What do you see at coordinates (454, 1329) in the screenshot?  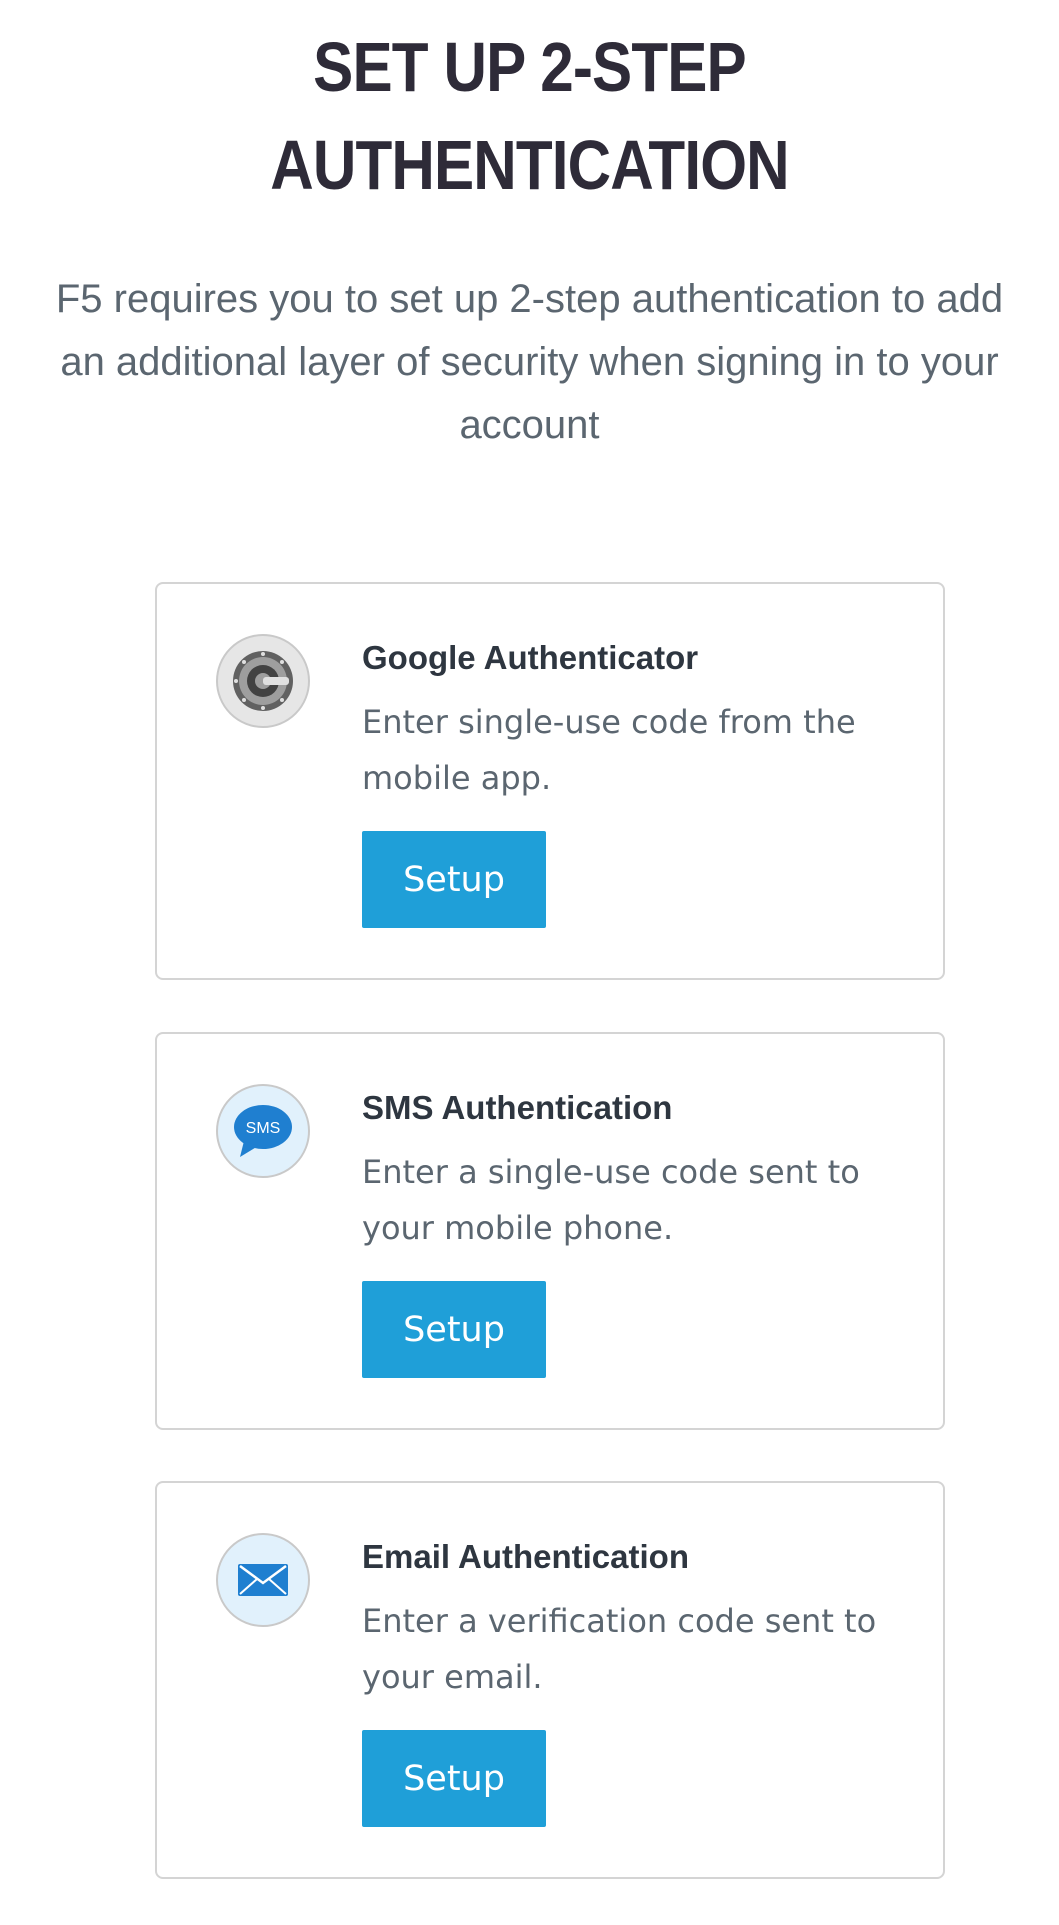 I see `sms-authentication-setup-button: Setup` at bounding box center [454, 1329].